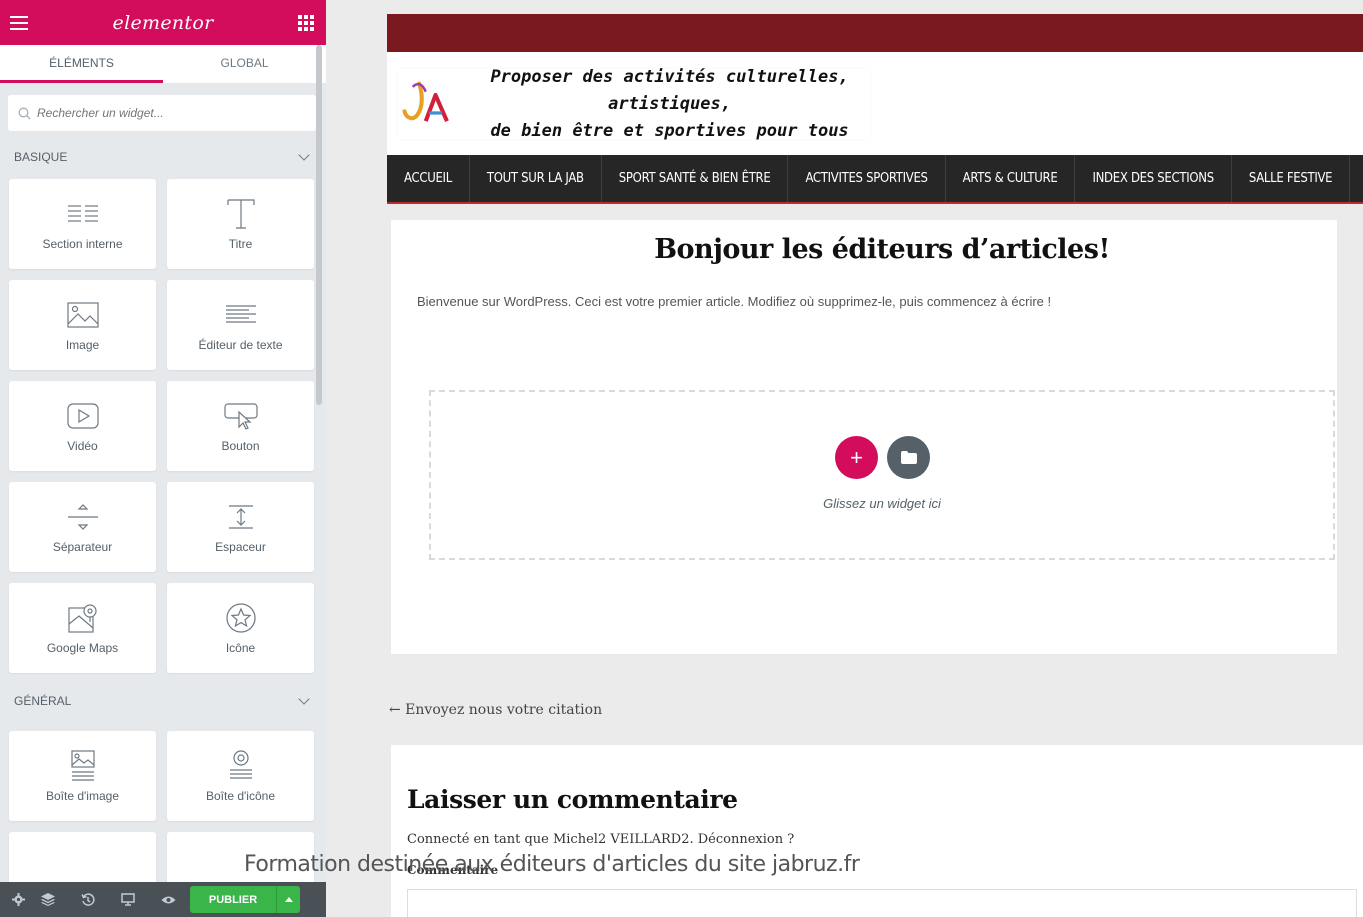 This screenshot has height=917, width=1363. I want to click on nav-item-salle-festive: SALLE FESTIVE, so click(1291, 178).